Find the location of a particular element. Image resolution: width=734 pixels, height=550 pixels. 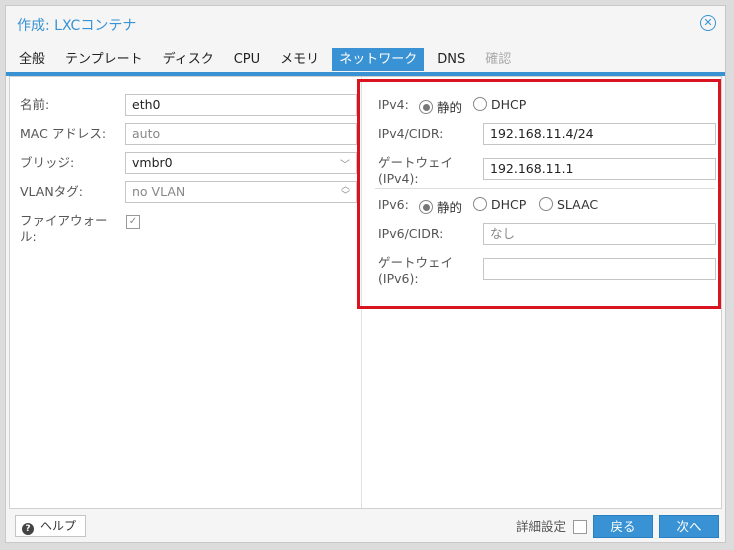

ipv6-label: IPv6: is located at coordinates (393, 204).